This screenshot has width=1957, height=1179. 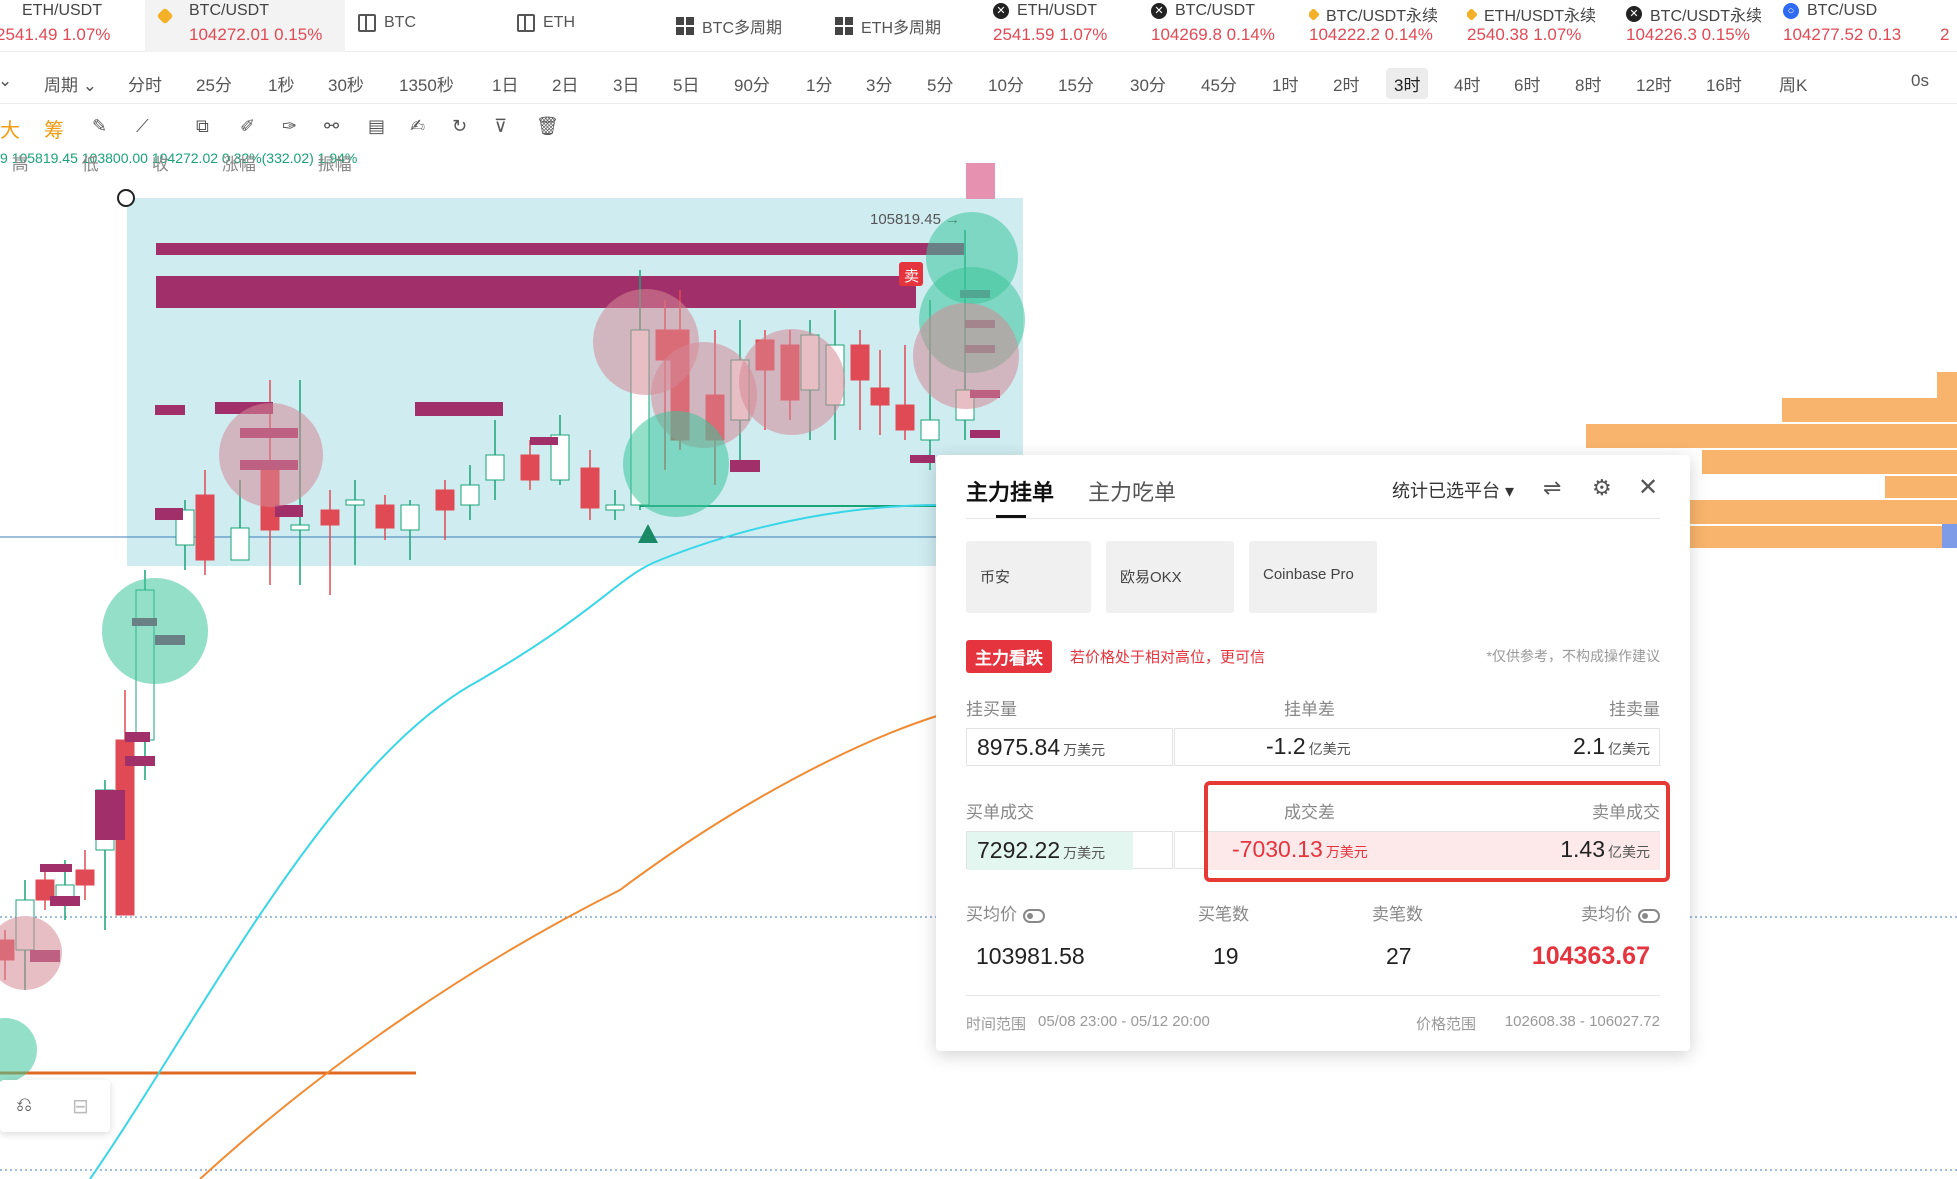 What do you see at coordinates (1313, 518) in the screenshot?
I see `tab-divider` at bounding box center [1313, 518].